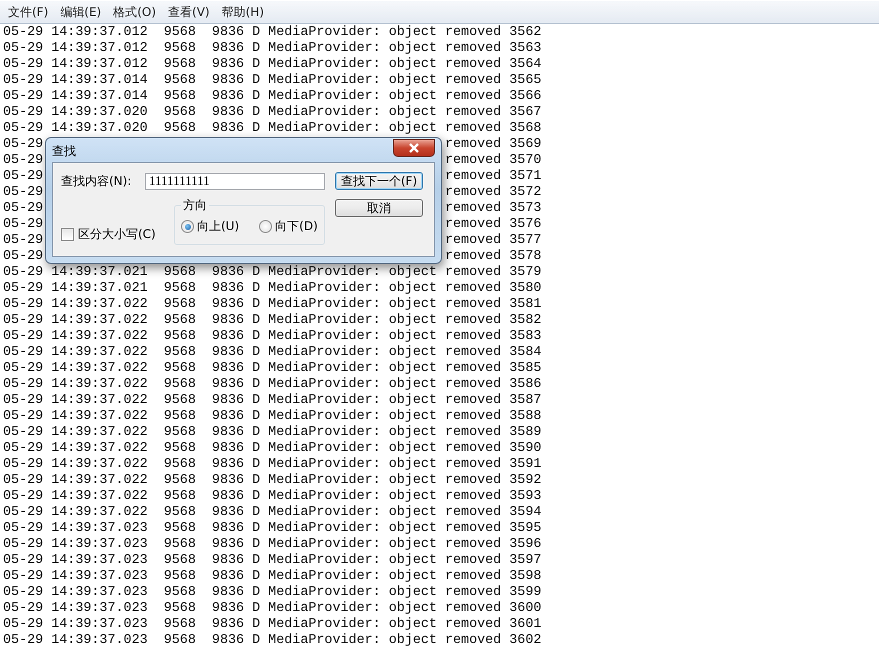  Describe the element at coordinates (379, 181) in the screenshot. I see `find-next-button: 查找下一个(F)` at that location.